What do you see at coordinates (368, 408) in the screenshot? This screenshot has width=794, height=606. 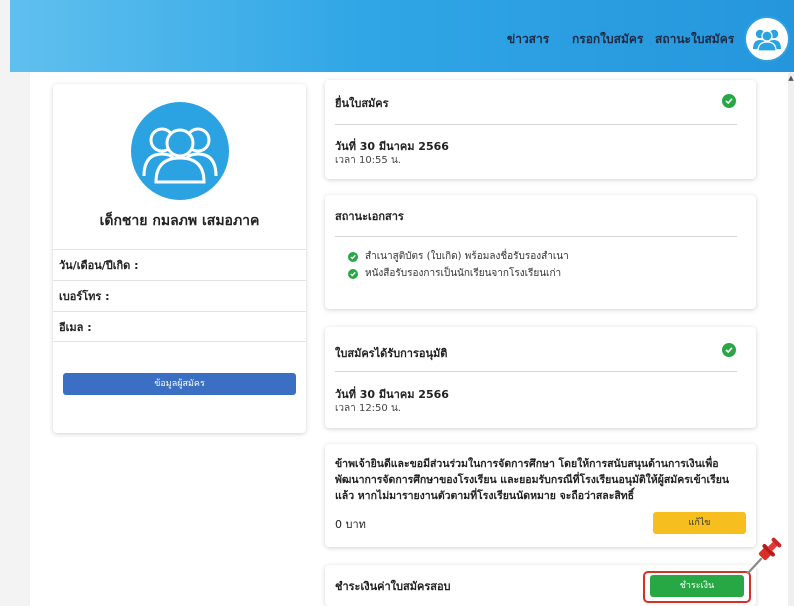 I see `approved-time: เวลา 12:50 น.` at bounding box center [368, 408].